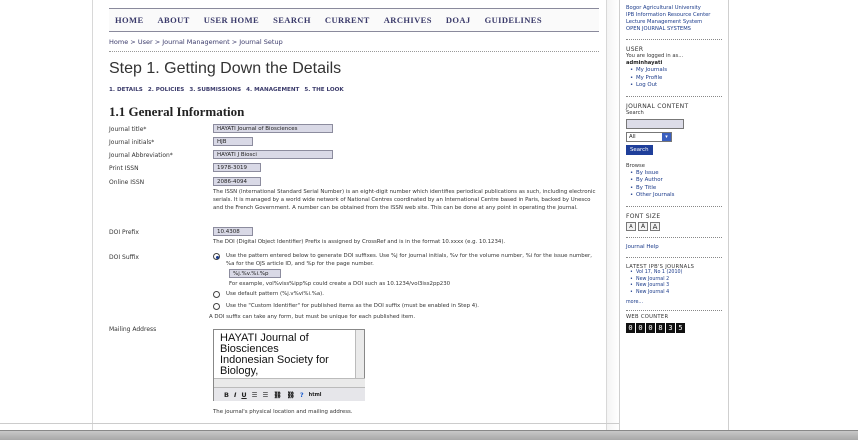 This screenshot has height=440, width=858. I want to click on doi-custom-radio, so click(216, 306).